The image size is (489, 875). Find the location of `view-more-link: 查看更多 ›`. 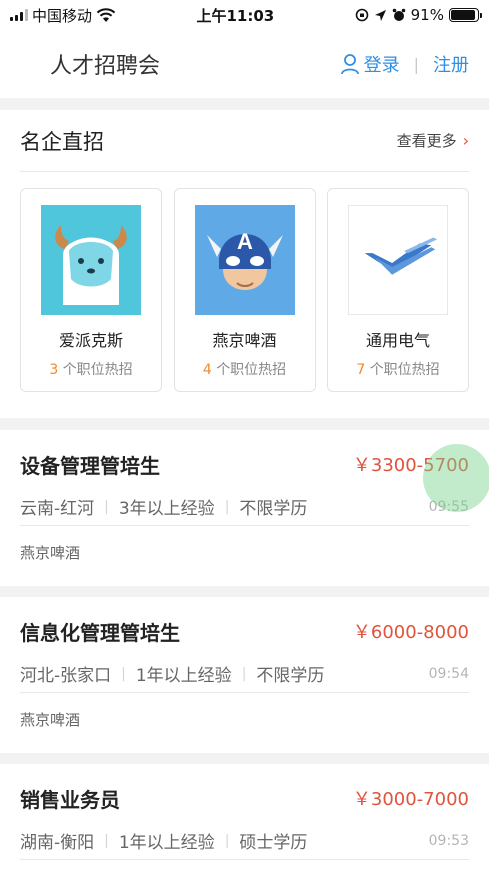

view-more-link: 查看更多 › is located at coordinates (433, 140).